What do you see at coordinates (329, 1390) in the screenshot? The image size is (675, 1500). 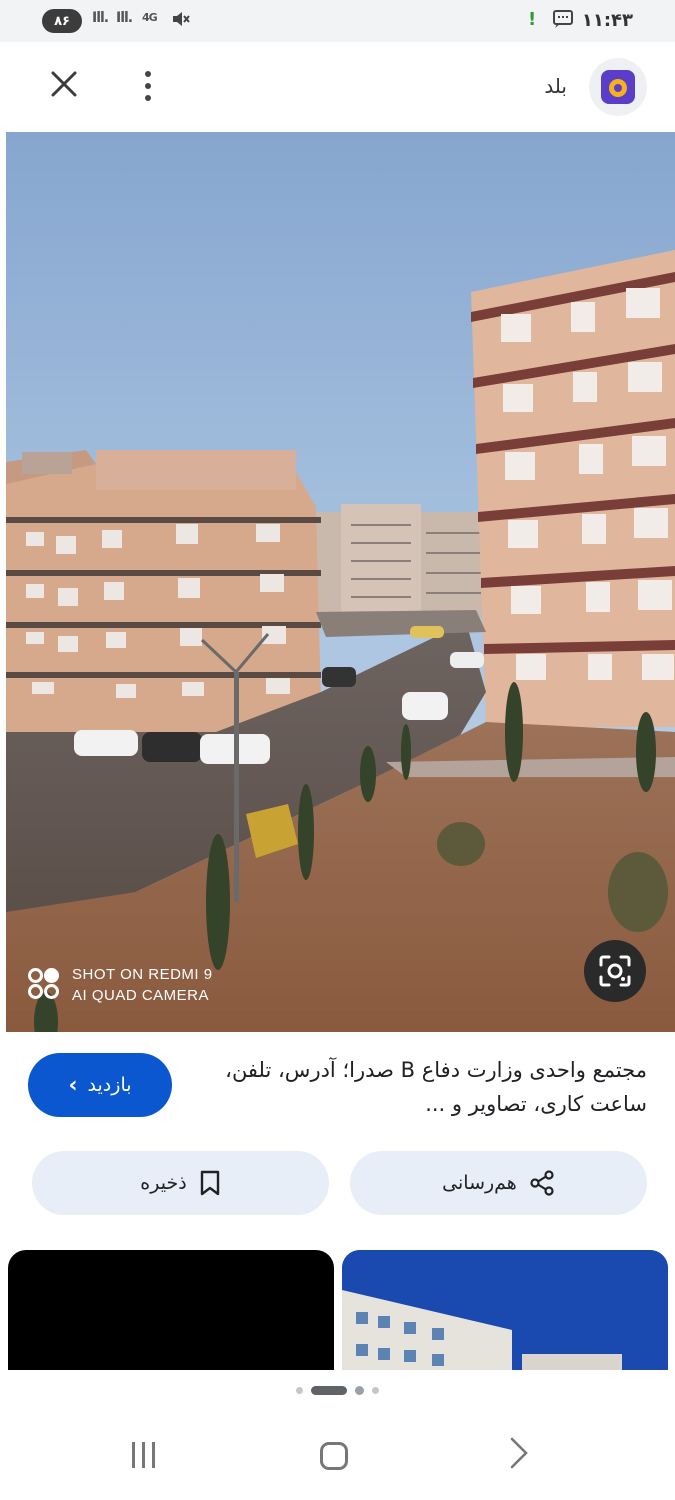 I see `page-dot-active` at bounding box center [329, 1390].